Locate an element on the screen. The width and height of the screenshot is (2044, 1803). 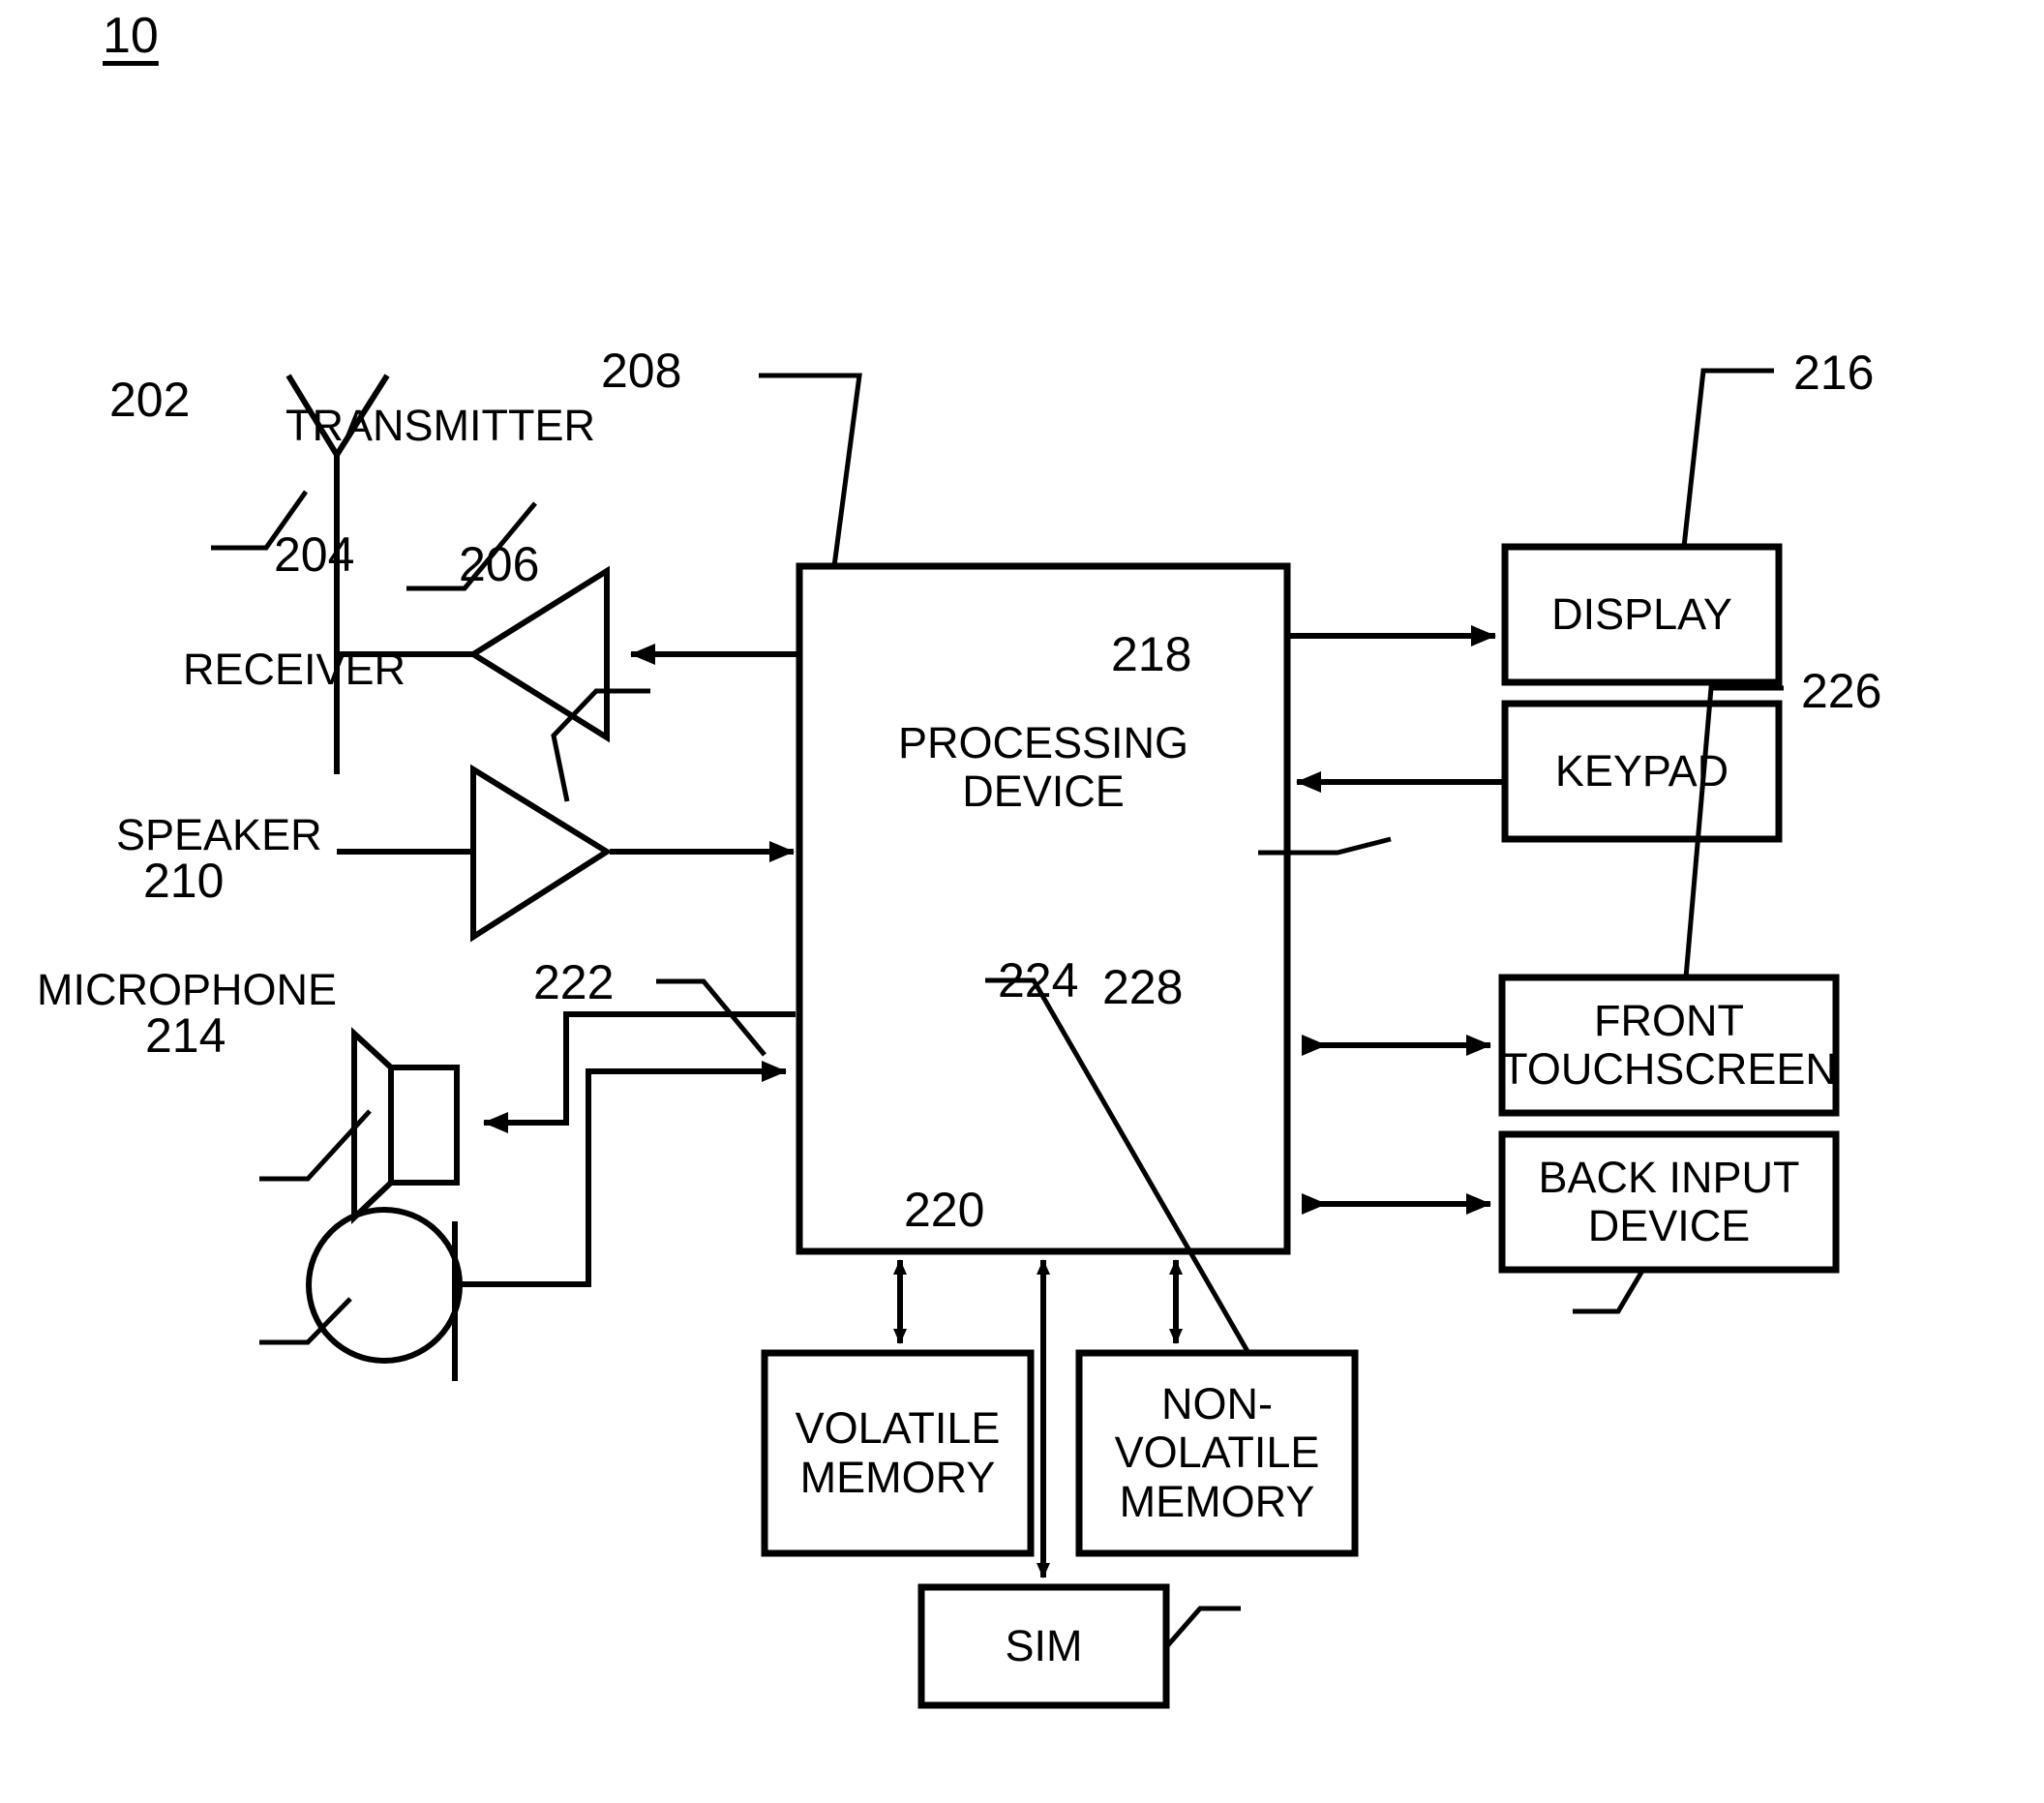
keypad-box is located at coordinates (1642, 771).